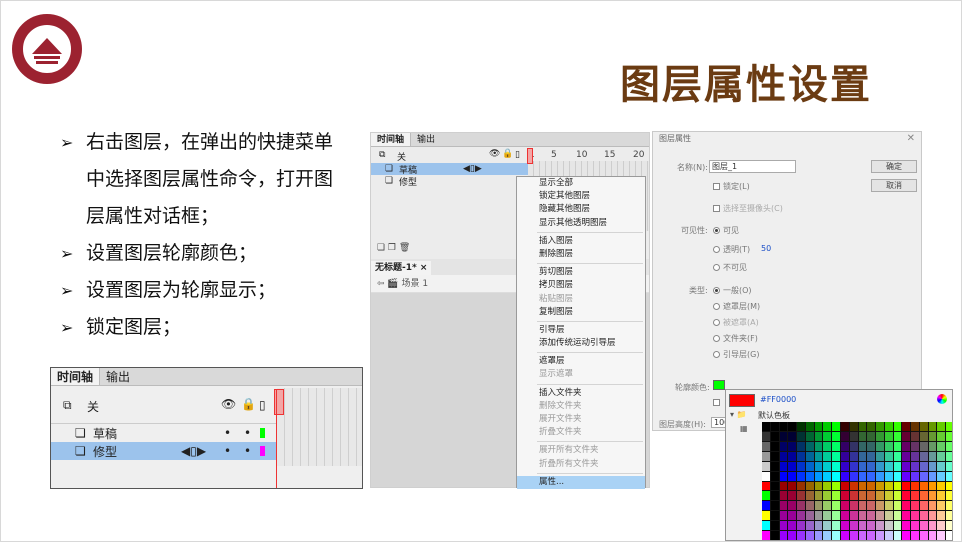 The height and width of the screenshot is (542, 962). I want to click on menu-item: 锁定其他图层, so click(581, 196).